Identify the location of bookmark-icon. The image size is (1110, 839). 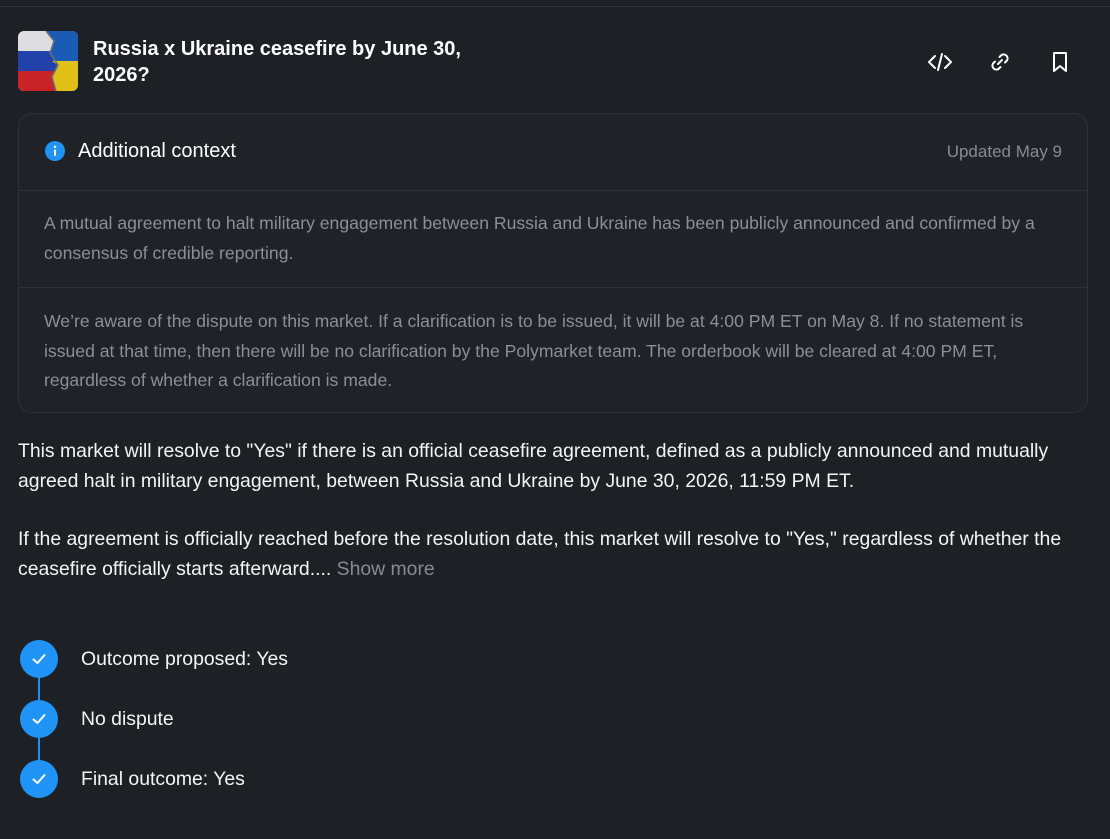
(1060, 62).